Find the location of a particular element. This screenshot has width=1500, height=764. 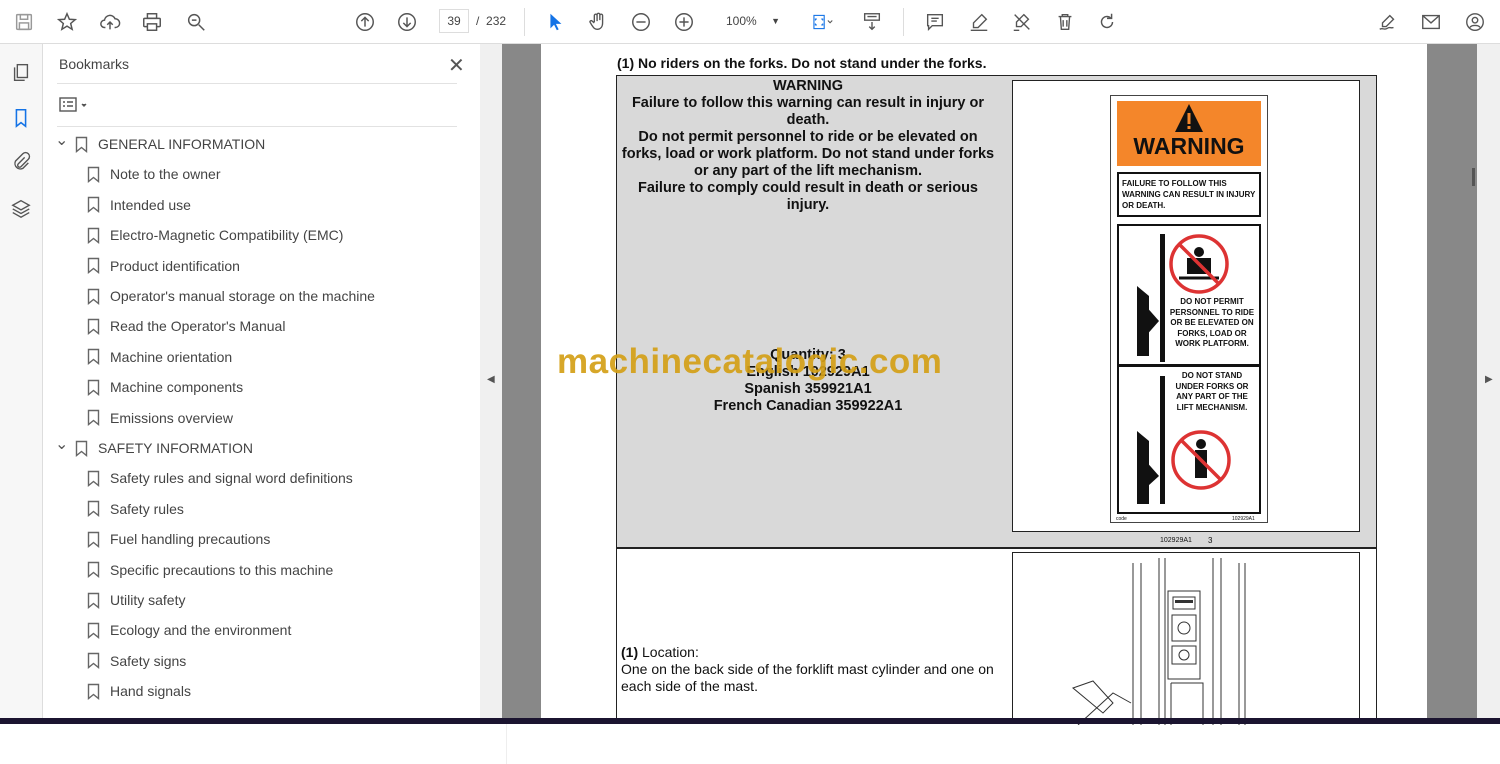

bookmark-item: Specific precautions to this machine is located at coordinates (210, 570).